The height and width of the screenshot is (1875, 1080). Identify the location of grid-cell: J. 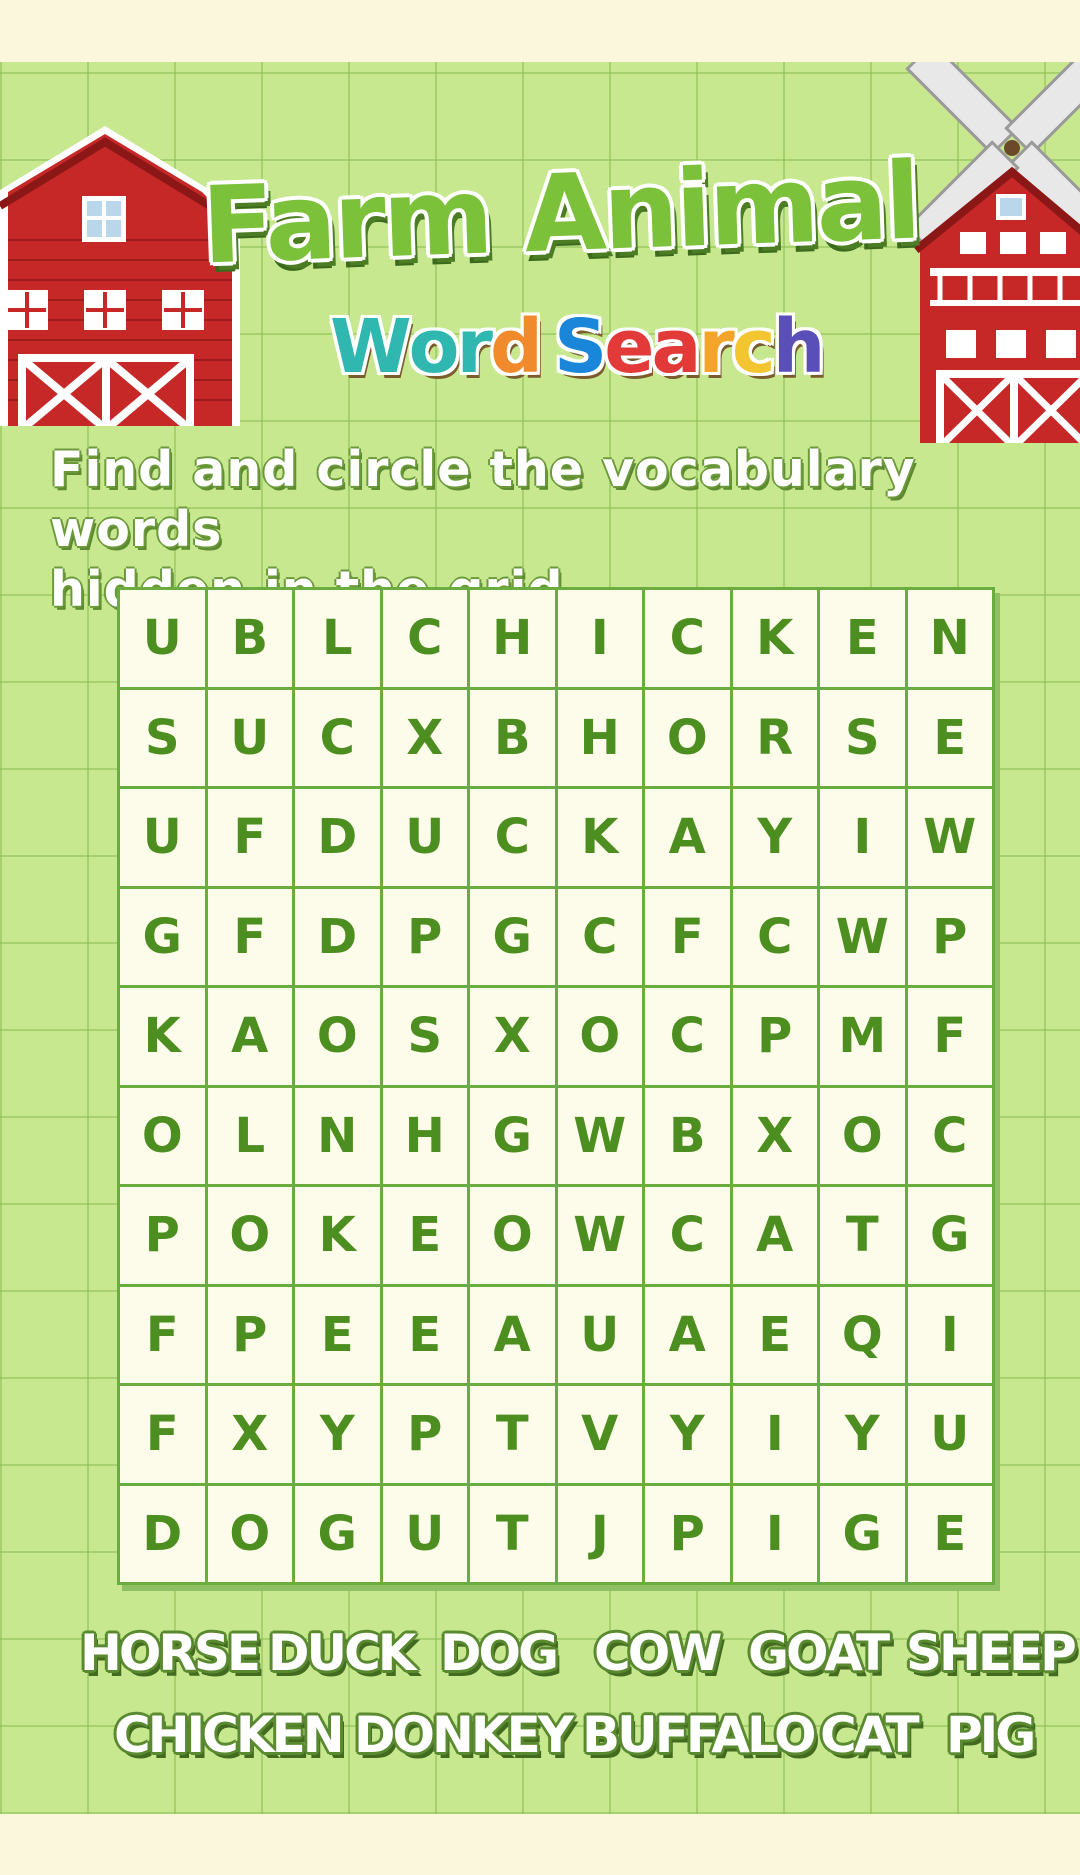
(599, 1533).